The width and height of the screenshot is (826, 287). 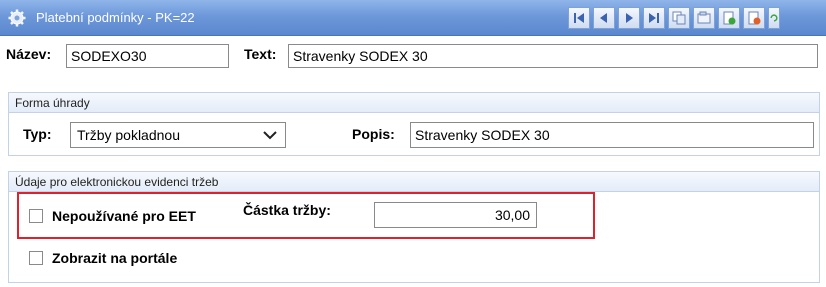 I want to click on delete-icon, so click(x=754, y=18).